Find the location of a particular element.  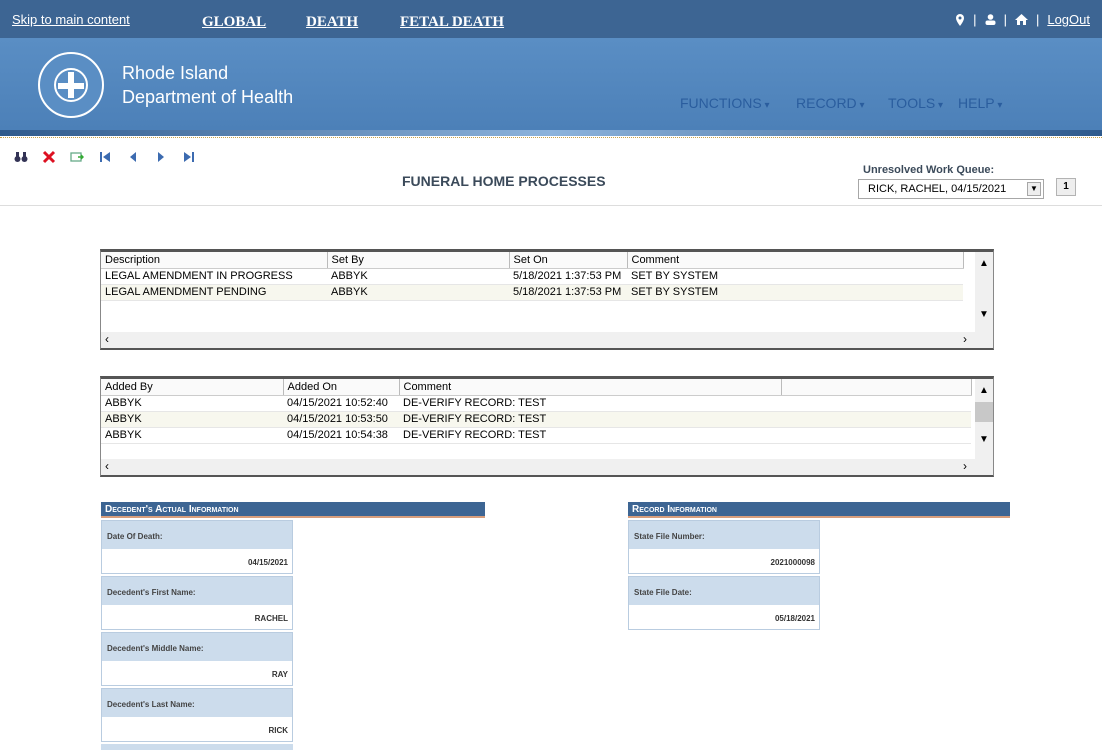

work-queue-count: 1 is located at coordinates (1066, 187).